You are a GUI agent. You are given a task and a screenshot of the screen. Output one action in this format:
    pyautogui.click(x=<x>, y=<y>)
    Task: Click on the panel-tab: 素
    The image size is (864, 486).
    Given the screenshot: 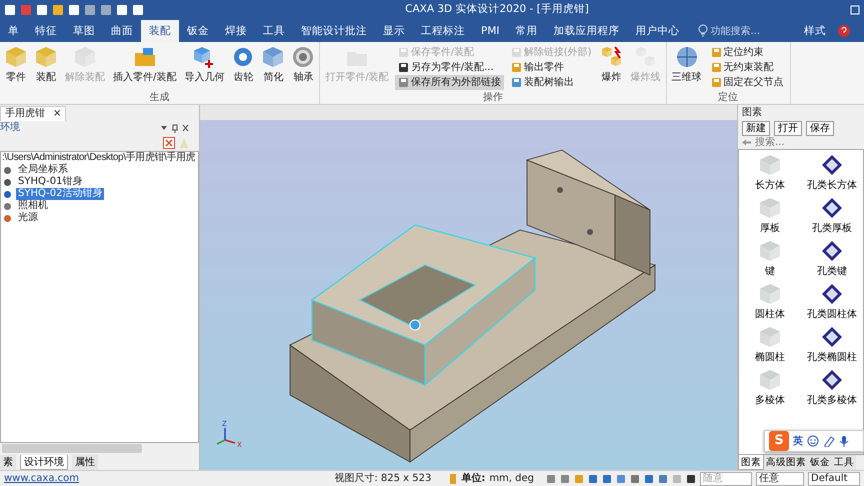 What is the action you would take?
    pyautogui.click(x=8, y=462)
    